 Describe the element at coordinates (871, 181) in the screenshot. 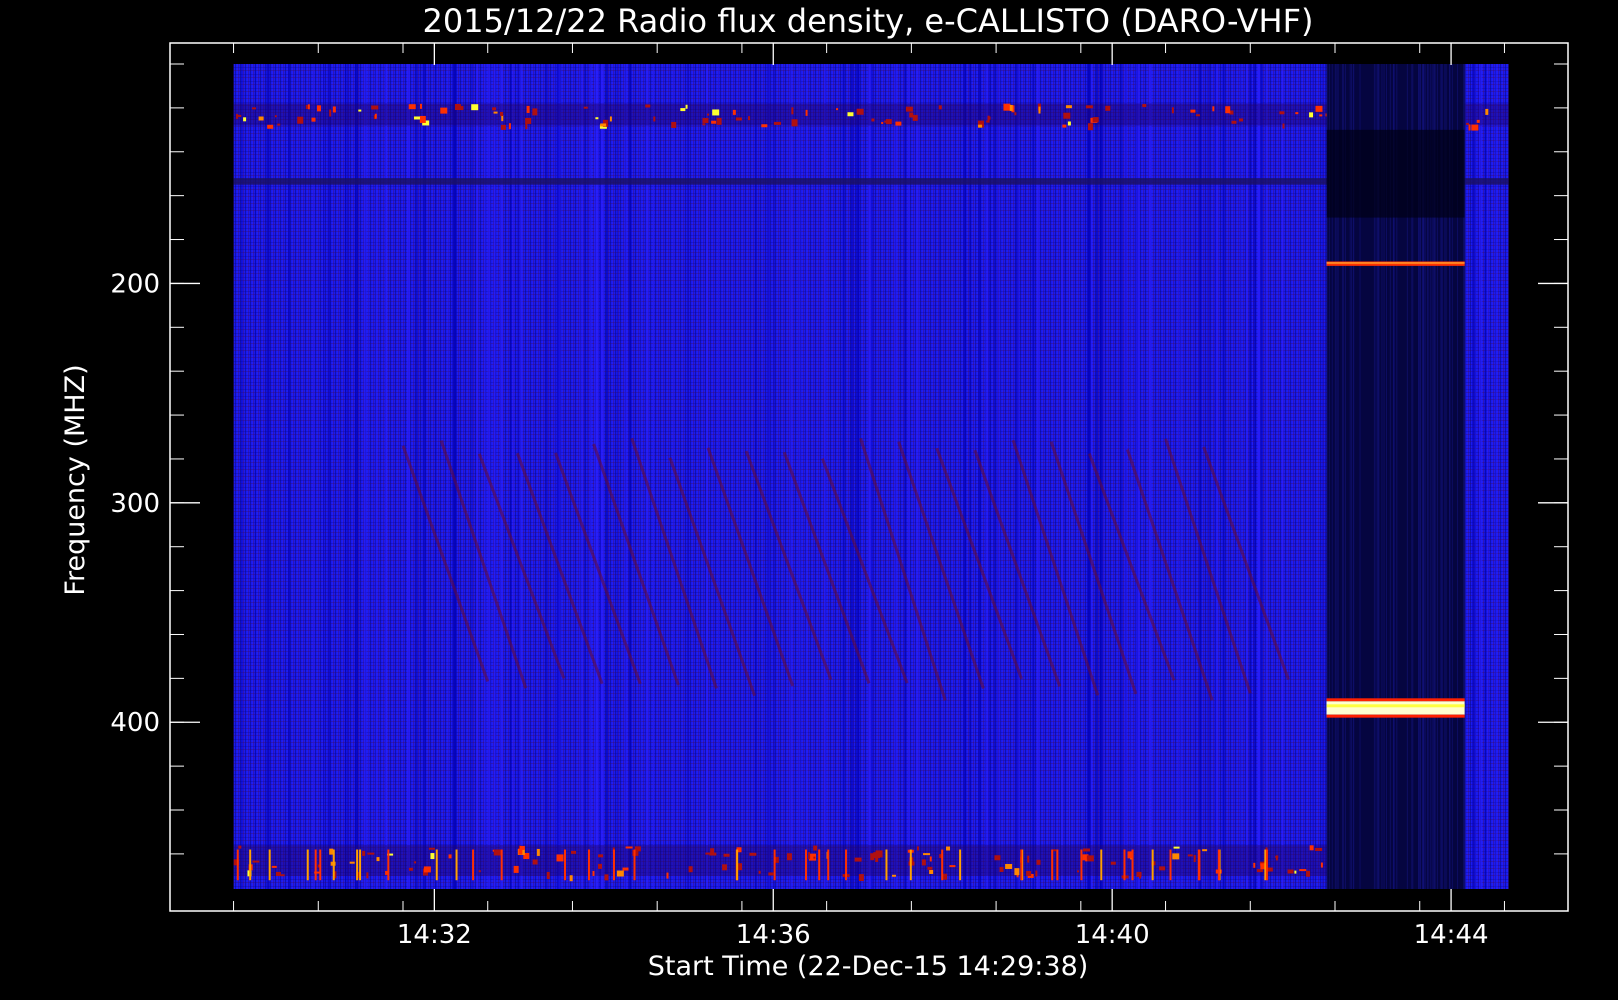

I see `feature-dark-line` at that location.